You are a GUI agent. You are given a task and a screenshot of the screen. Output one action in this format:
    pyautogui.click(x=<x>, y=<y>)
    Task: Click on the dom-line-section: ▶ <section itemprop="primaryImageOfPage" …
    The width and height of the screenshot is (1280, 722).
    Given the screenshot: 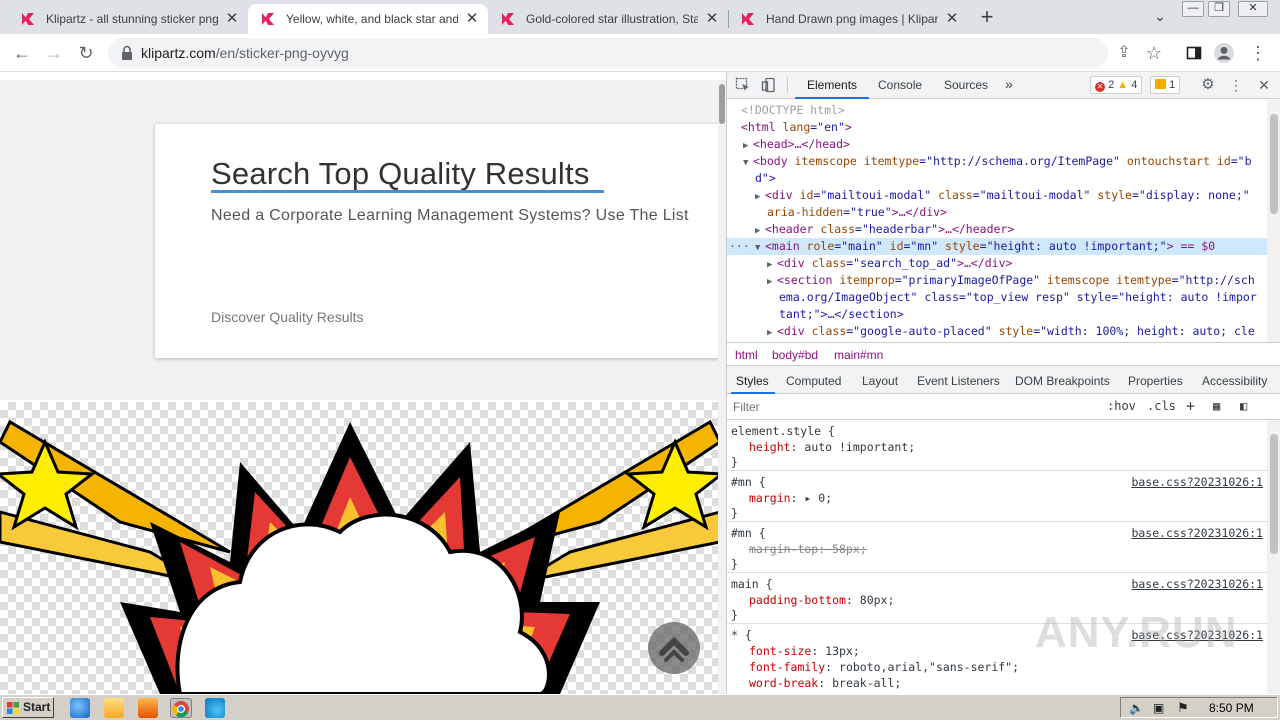 What is the action you would take?
    pyautogui.click(x=997, y=280)
    